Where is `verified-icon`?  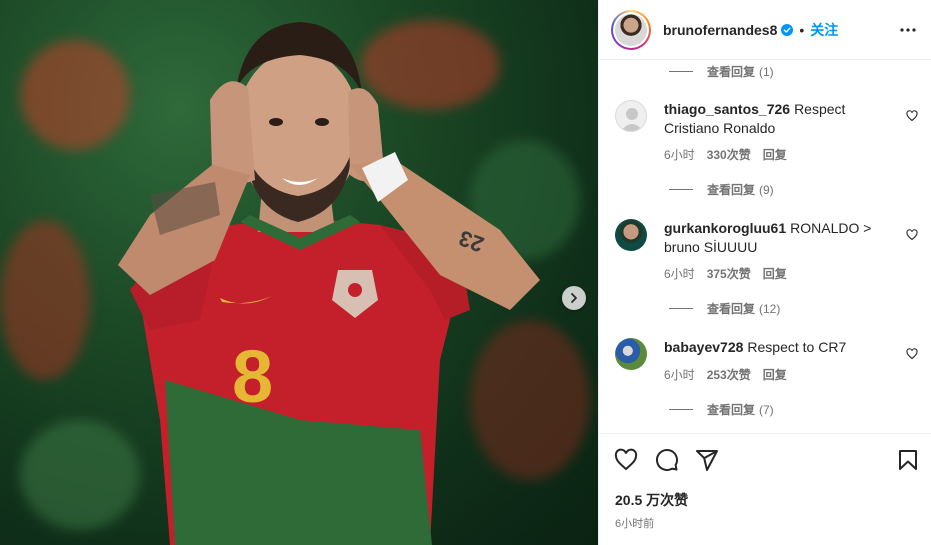
verified-icon is located at coordinates (787, 29).